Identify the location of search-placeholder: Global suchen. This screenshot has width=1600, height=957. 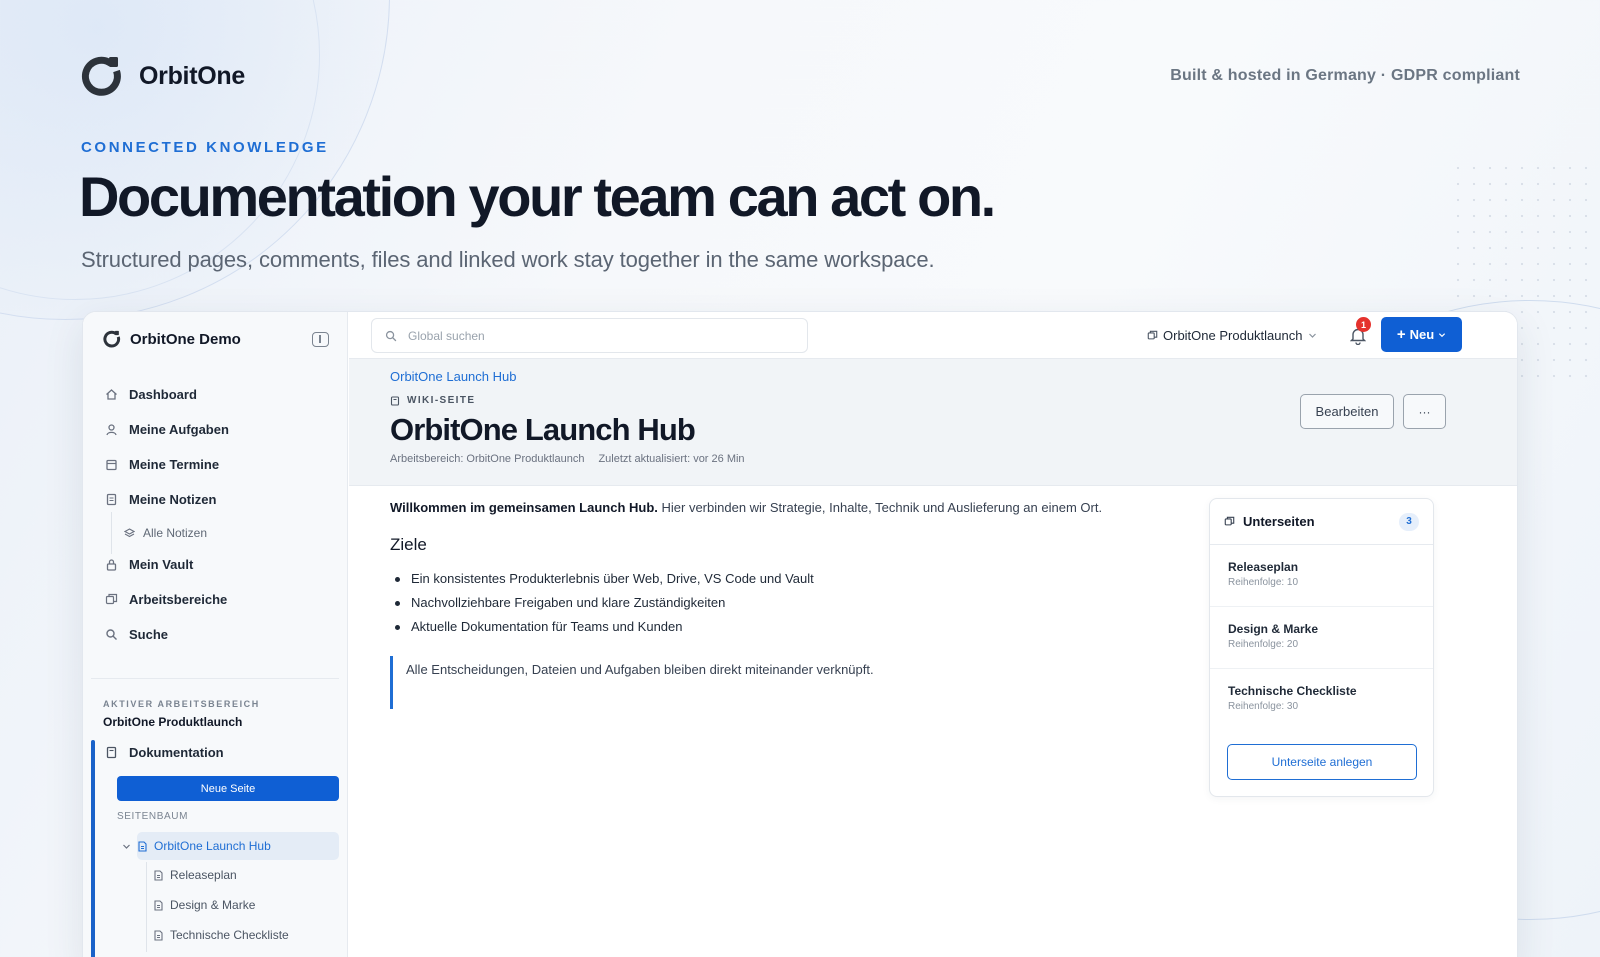
(446, 335).